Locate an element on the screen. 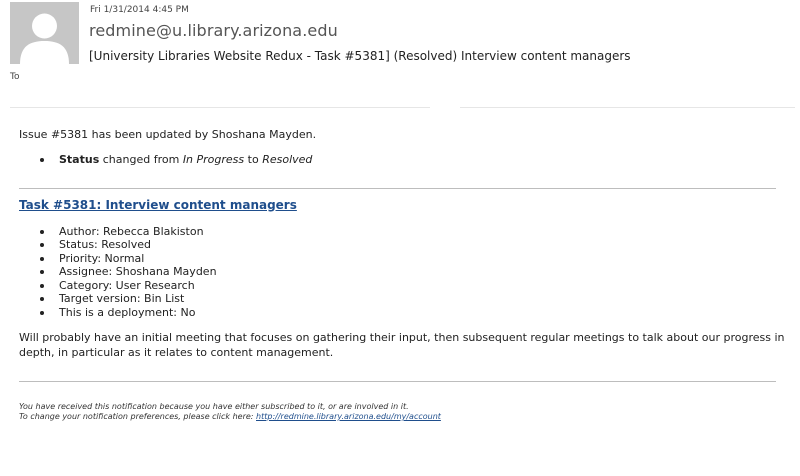 This screenshot has height=476, width=800. to-label: To is located at coordinates (14, 77).